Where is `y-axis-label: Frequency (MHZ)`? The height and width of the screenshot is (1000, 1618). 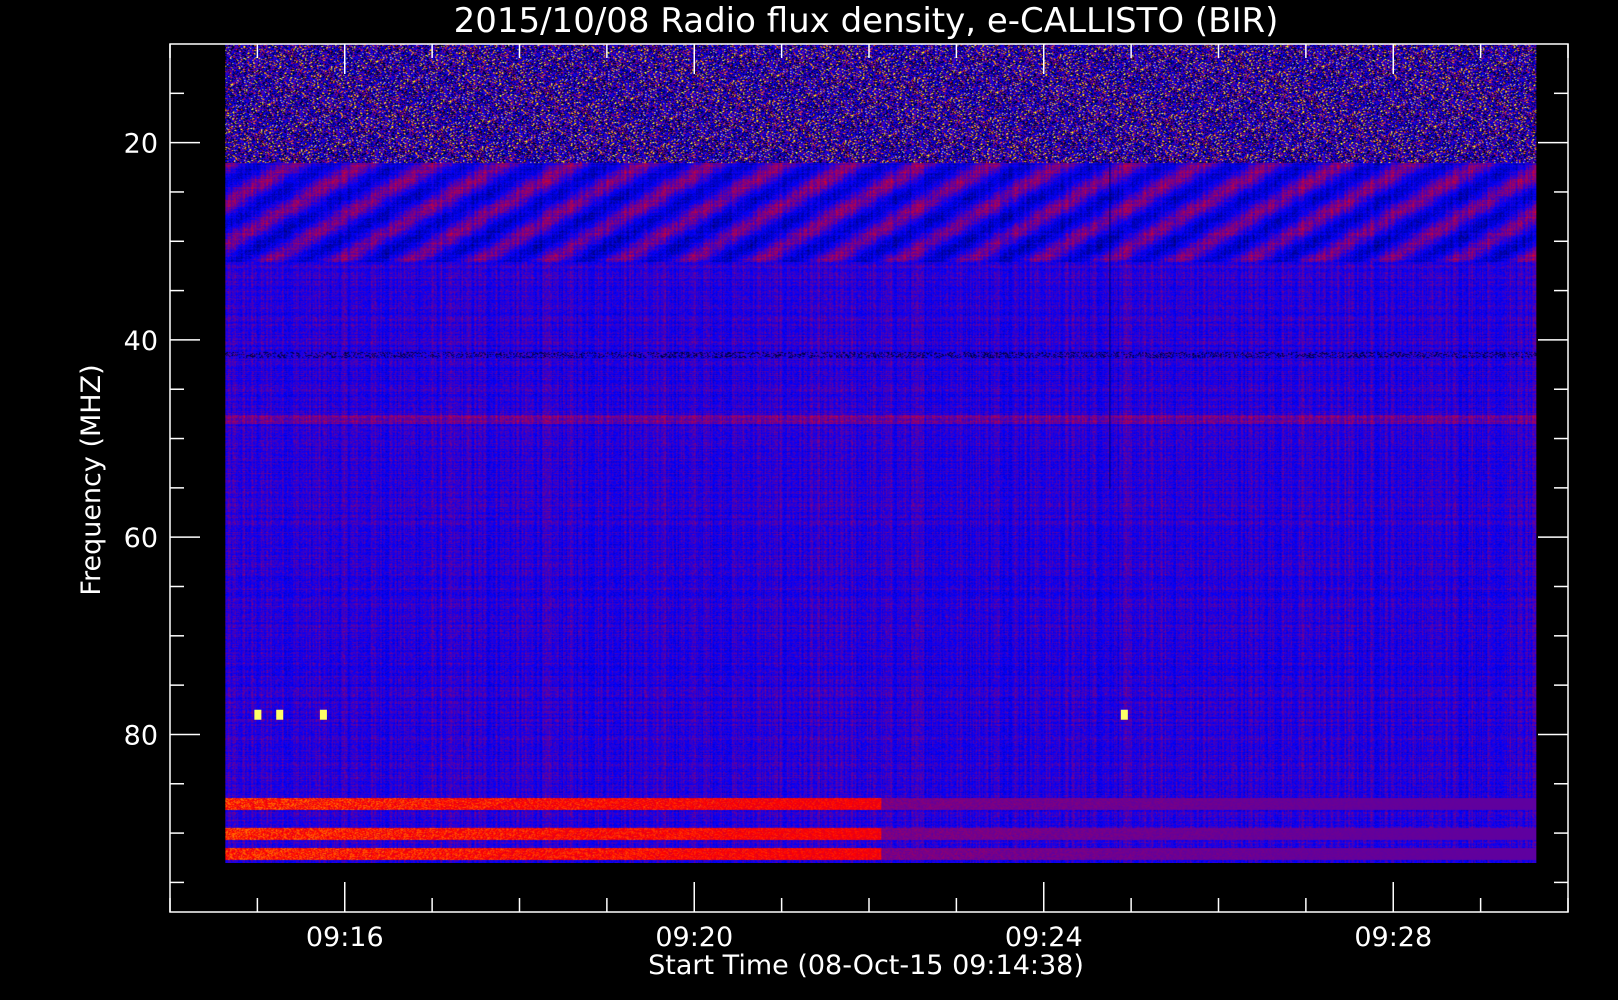 y-axis-label: Frequency (MHZ) is located at coordinates (91, 479).